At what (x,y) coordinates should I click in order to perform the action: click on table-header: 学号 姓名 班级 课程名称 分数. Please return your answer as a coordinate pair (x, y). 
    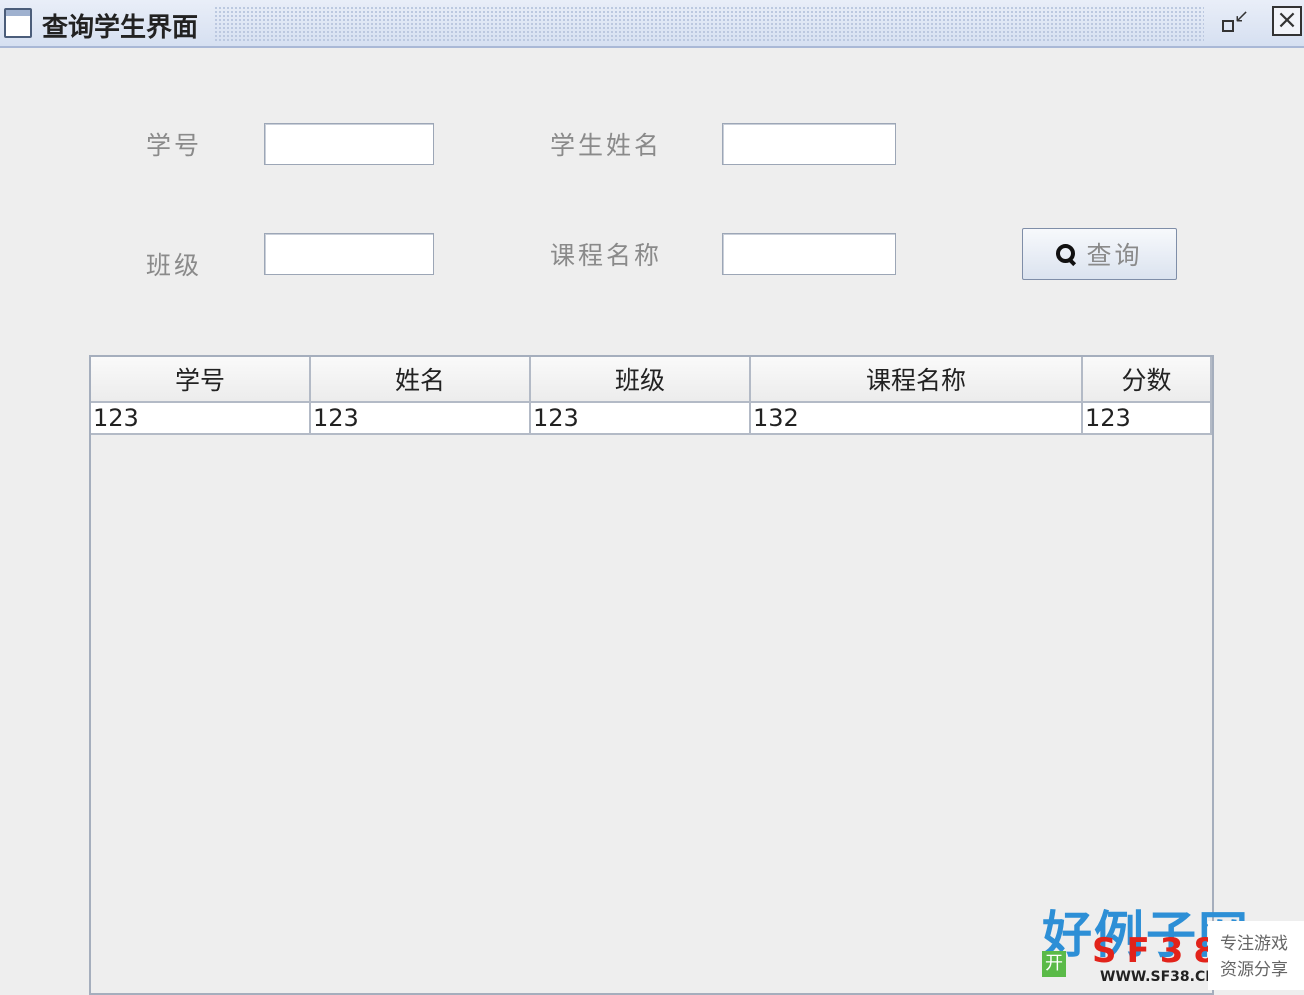
    Looking at the image, I should click on (651, 380).